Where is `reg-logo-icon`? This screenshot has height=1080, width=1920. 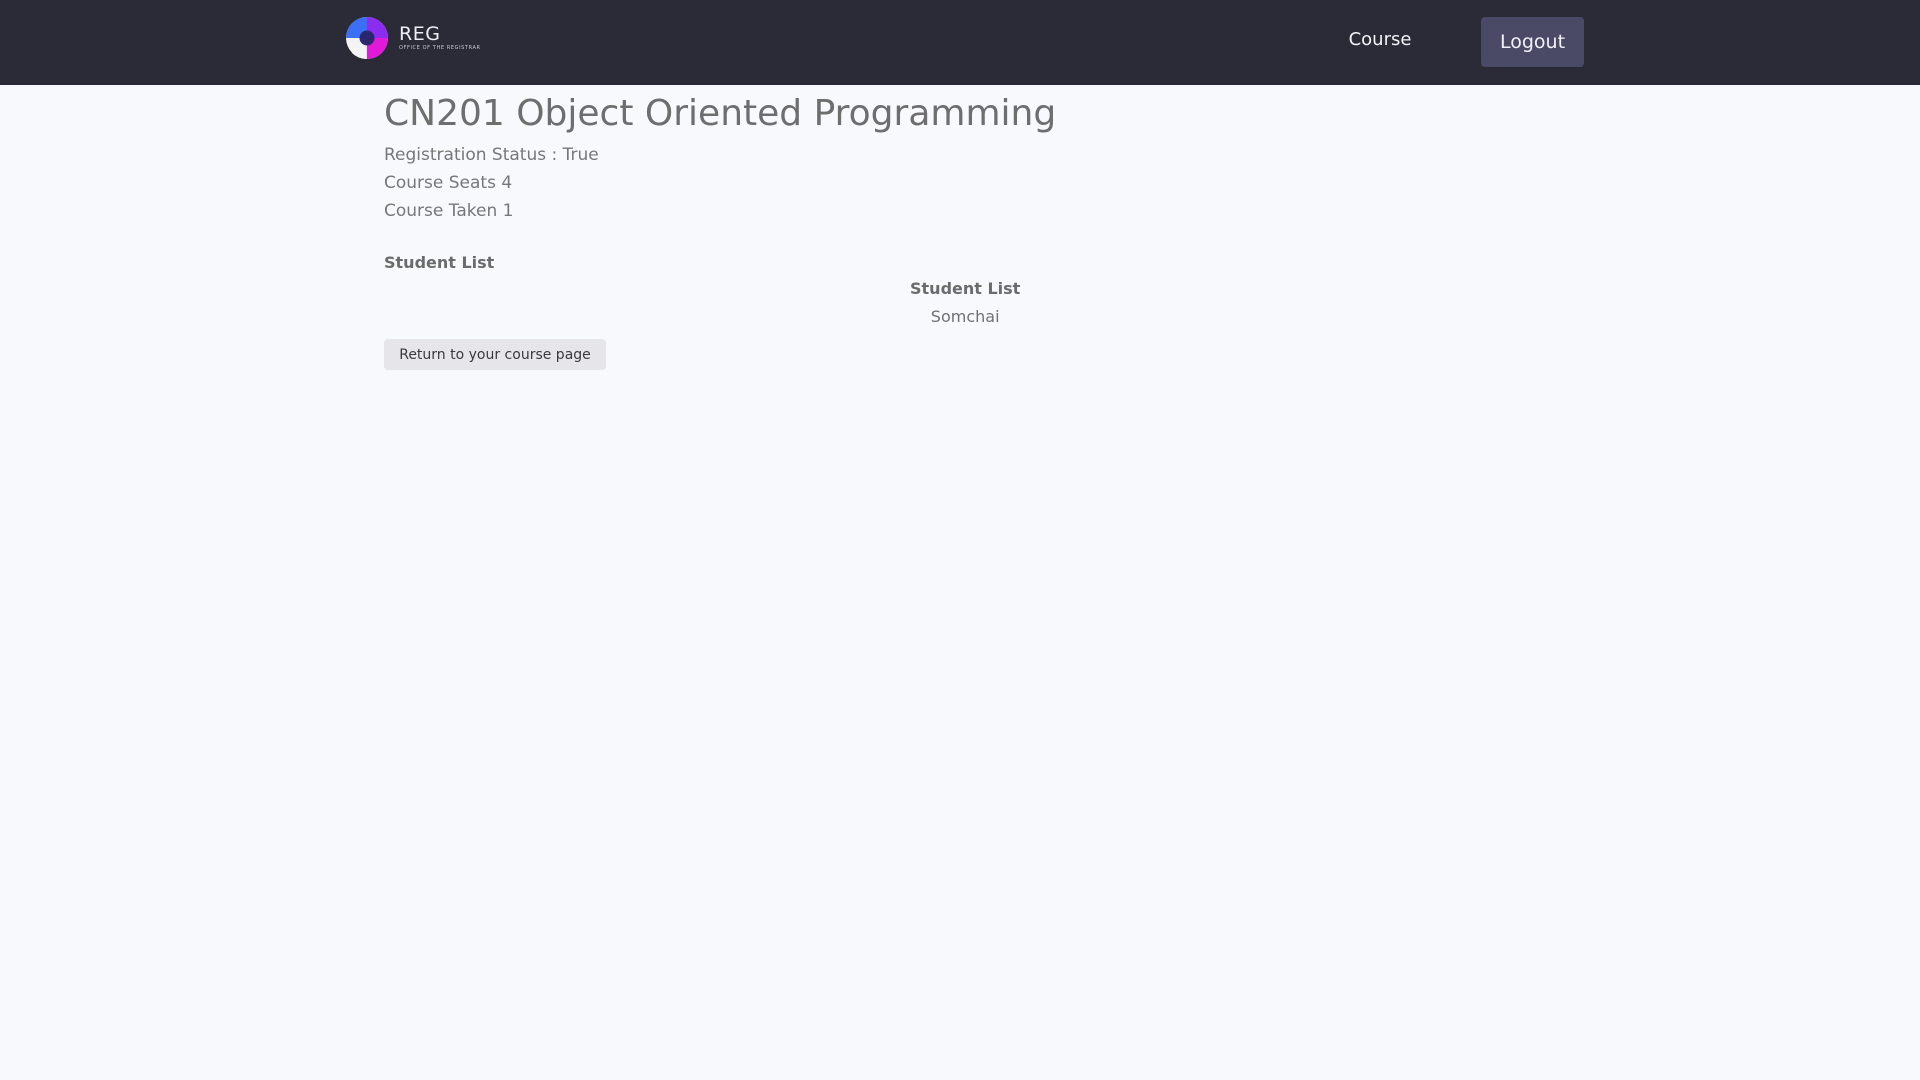
reg-logo-icon is located at coordinates (367, 38).